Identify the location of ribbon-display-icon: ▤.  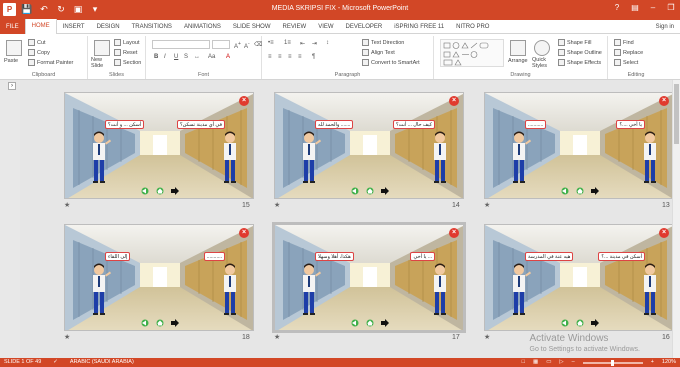
(635, 9).